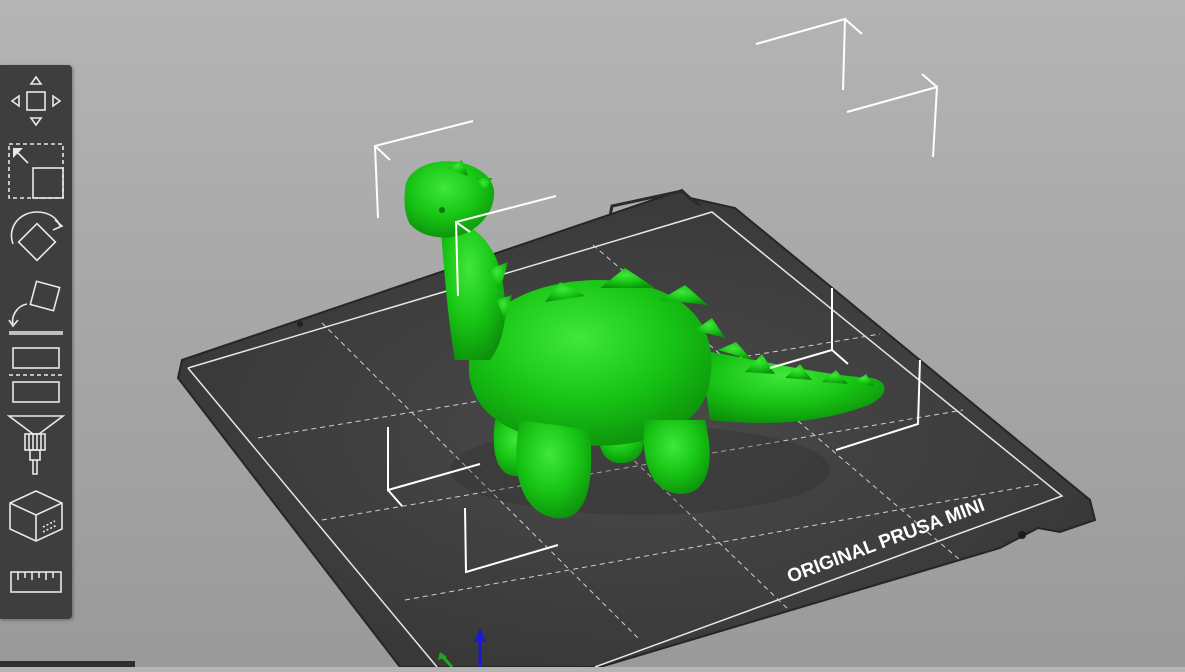 This screenshot has height=672, width=1185. Describe the element at coordinates (67, 664) in the screenshot. I see `bottom-bar-fragment` at that location.